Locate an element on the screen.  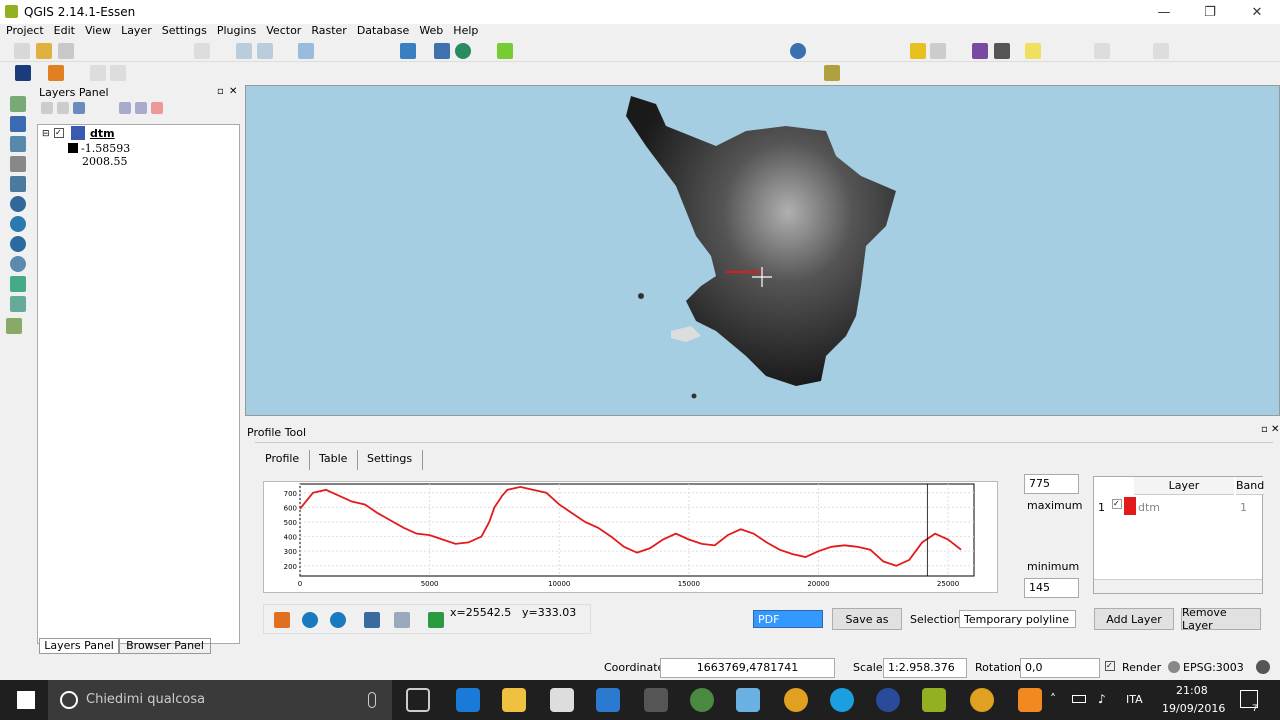
clock-date: 19/09/2016 is located at coordinates (1193, 708).